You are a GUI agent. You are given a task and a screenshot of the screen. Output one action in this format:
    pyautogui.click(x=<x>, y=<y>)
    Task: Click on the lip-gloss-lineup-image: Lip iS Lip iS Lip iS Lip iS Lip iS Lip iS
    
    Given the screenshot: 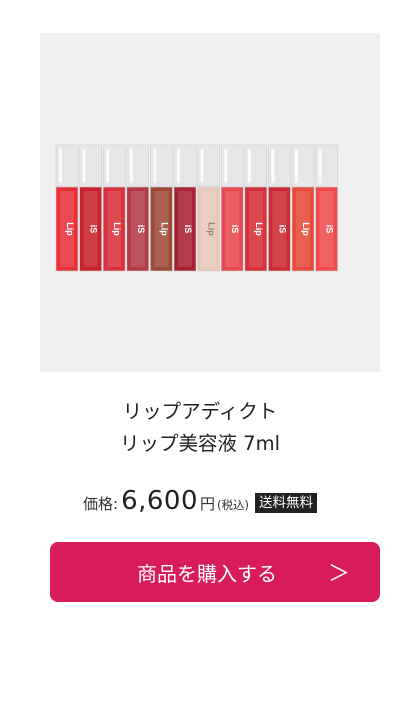 What is the action you would take?
    pyautogui.click(x=196, y=208)
    